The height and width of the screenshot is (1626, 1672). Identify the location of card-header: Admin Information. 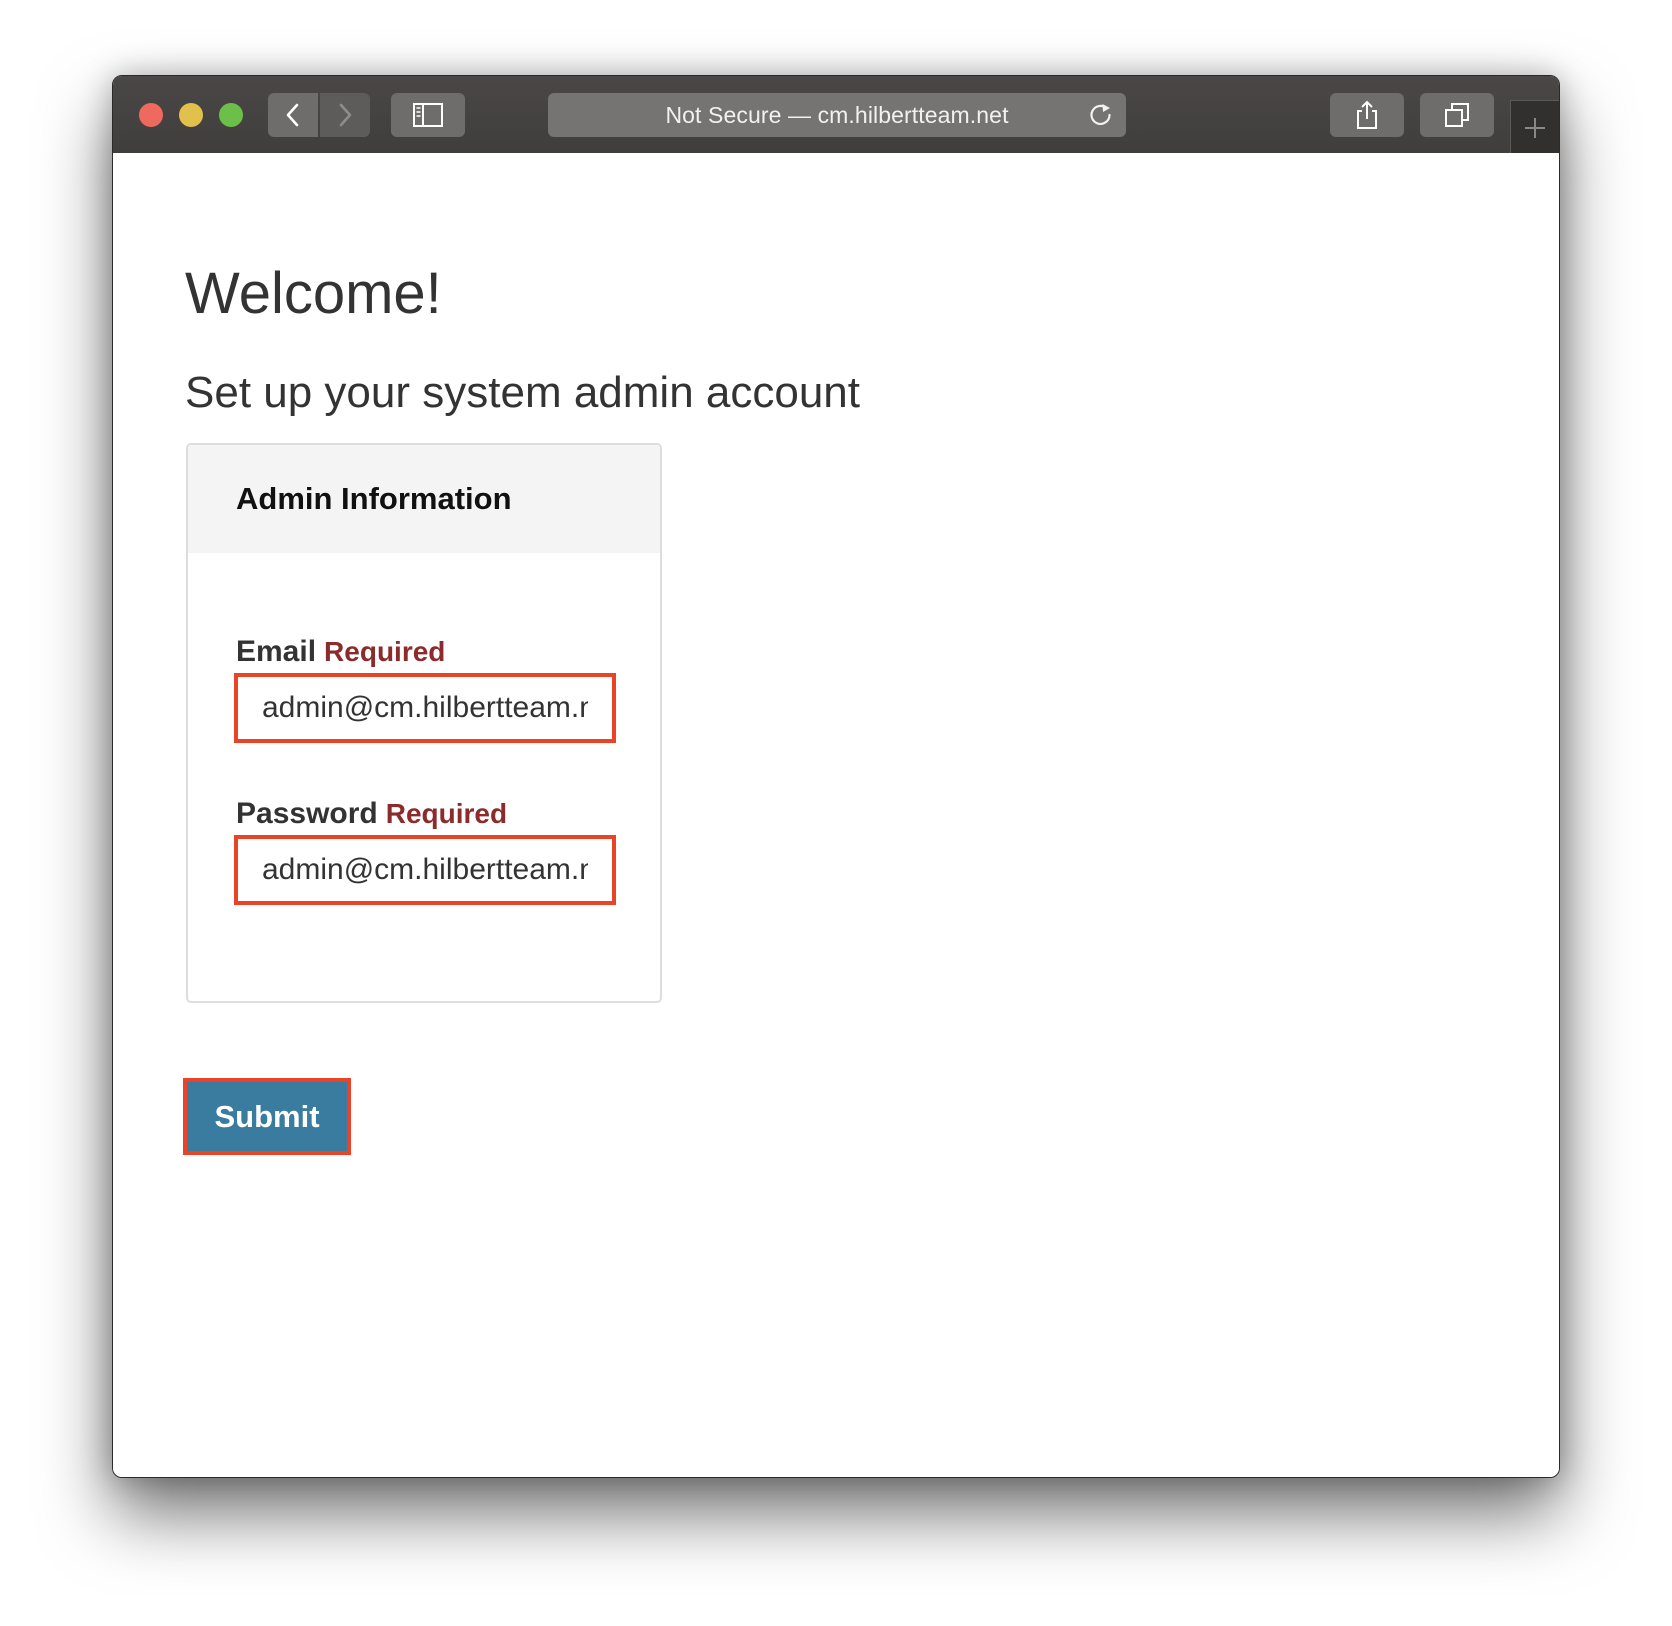
(424, 499).